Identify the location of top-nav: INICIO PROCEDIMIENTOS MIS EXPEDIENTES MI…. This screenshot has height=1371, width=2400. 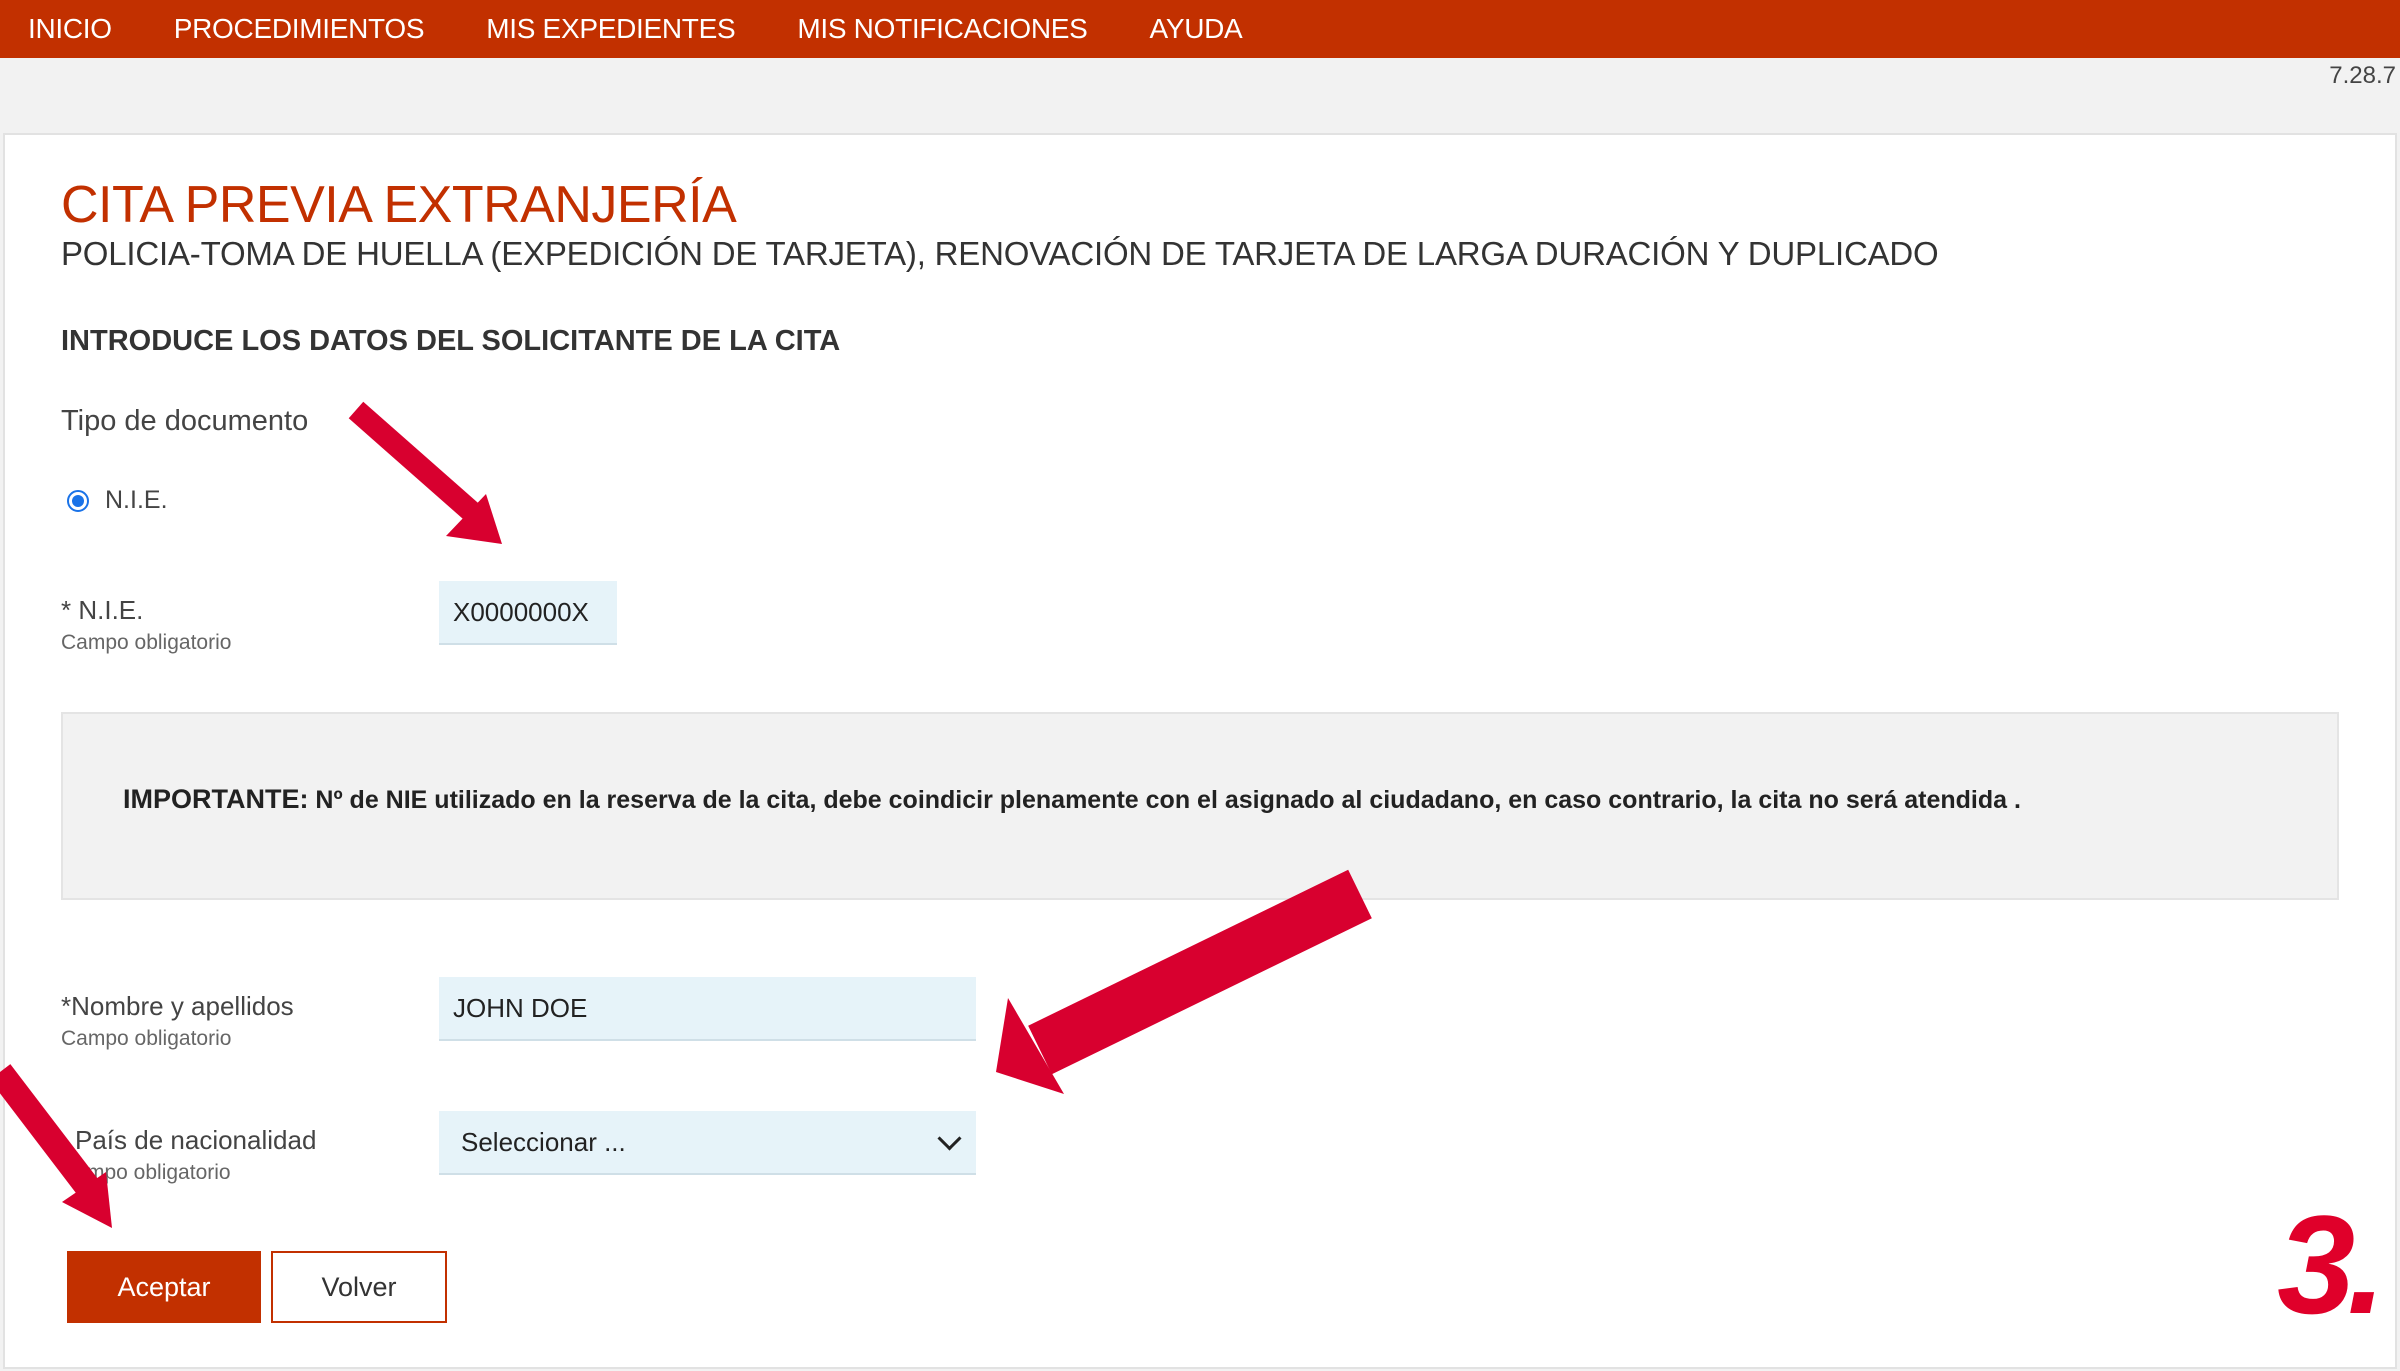
(1200, 29).